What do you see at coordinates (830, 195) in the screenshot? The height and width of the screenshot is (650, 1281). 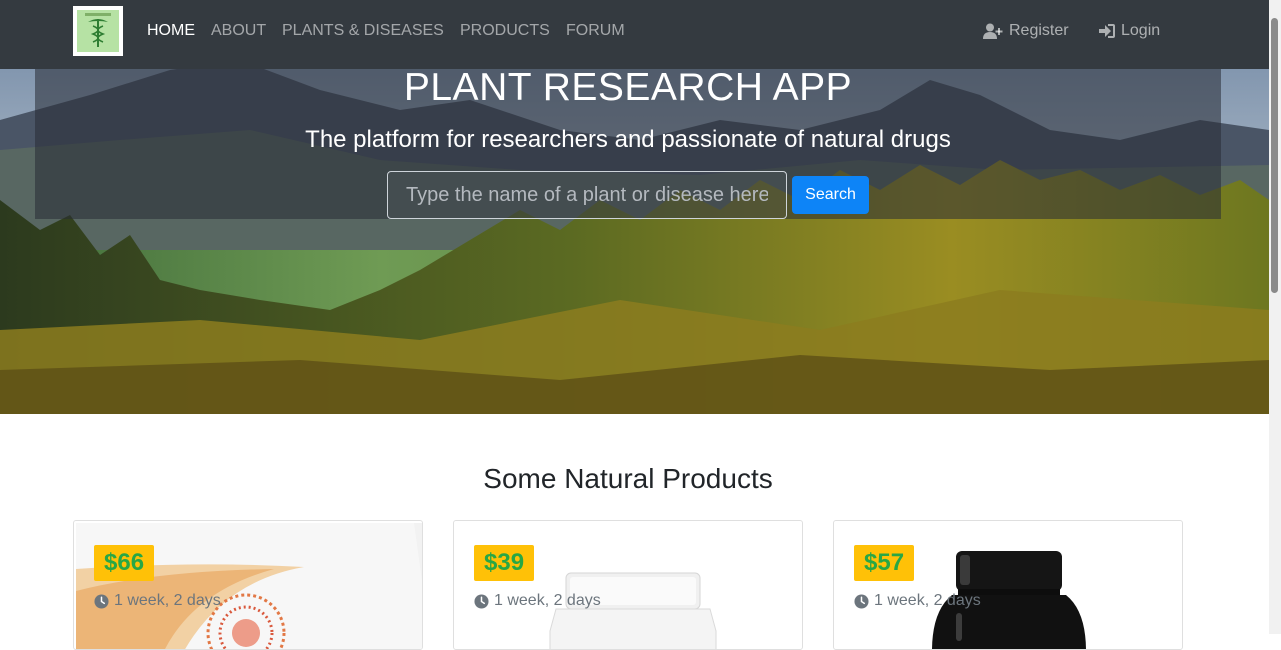 I see `search-button: Search` at bounding box center [830, 195].